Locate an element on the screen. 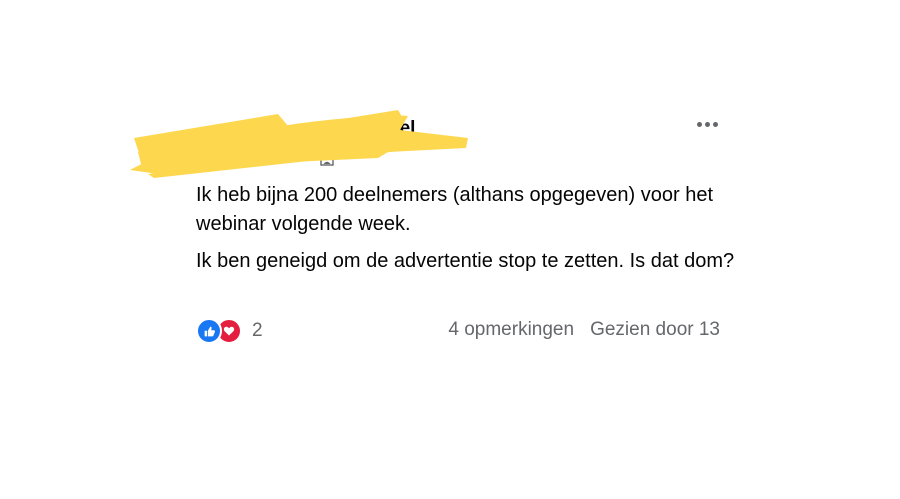  post-footer: 2 4 opmerkingen Gezien door 13 is located at coordinates (458, 332).